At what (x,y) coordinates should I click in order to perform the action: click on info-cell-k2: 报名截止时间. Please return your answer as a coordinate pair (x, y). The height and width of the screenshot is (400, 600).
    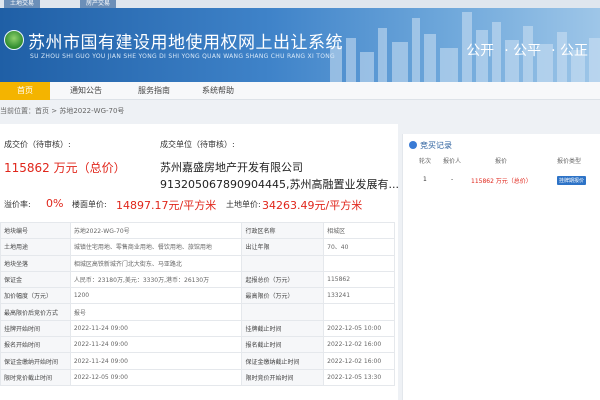
    Looking at the image, I should click on (283, 345).